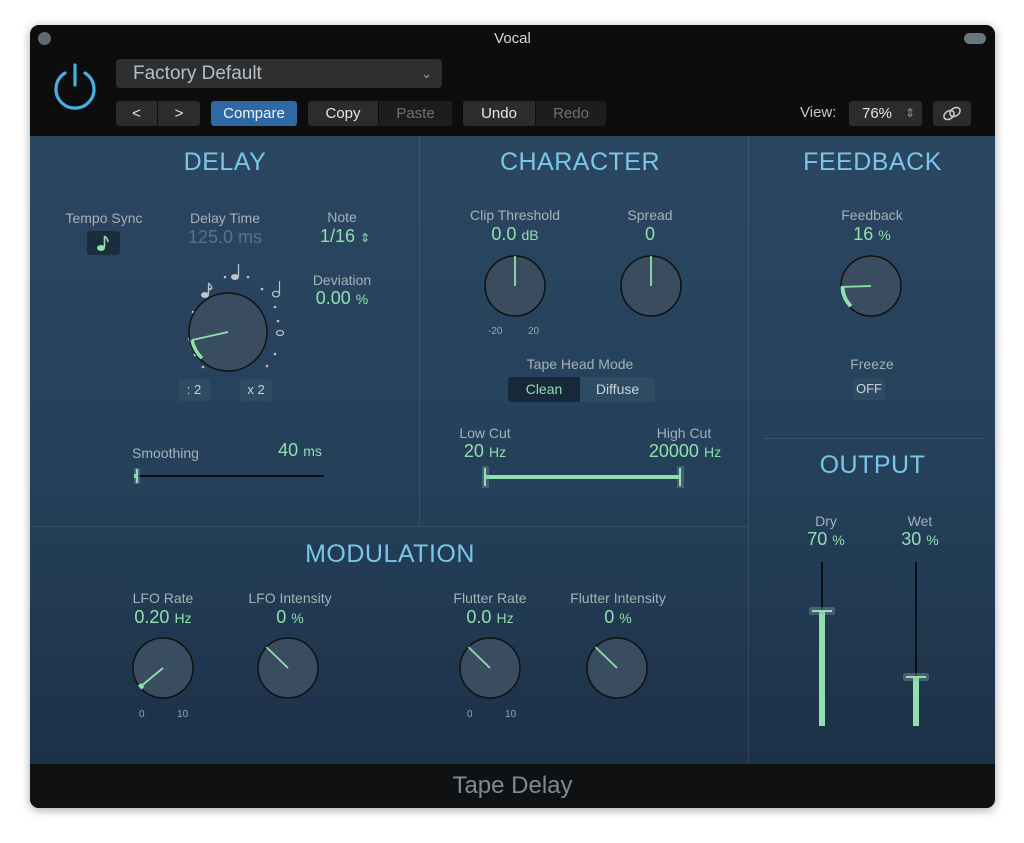  What do you see at coordinates (163, 668) in the screenshot?
I see `lfo-rate-knob` at bounding box center [163, 668].